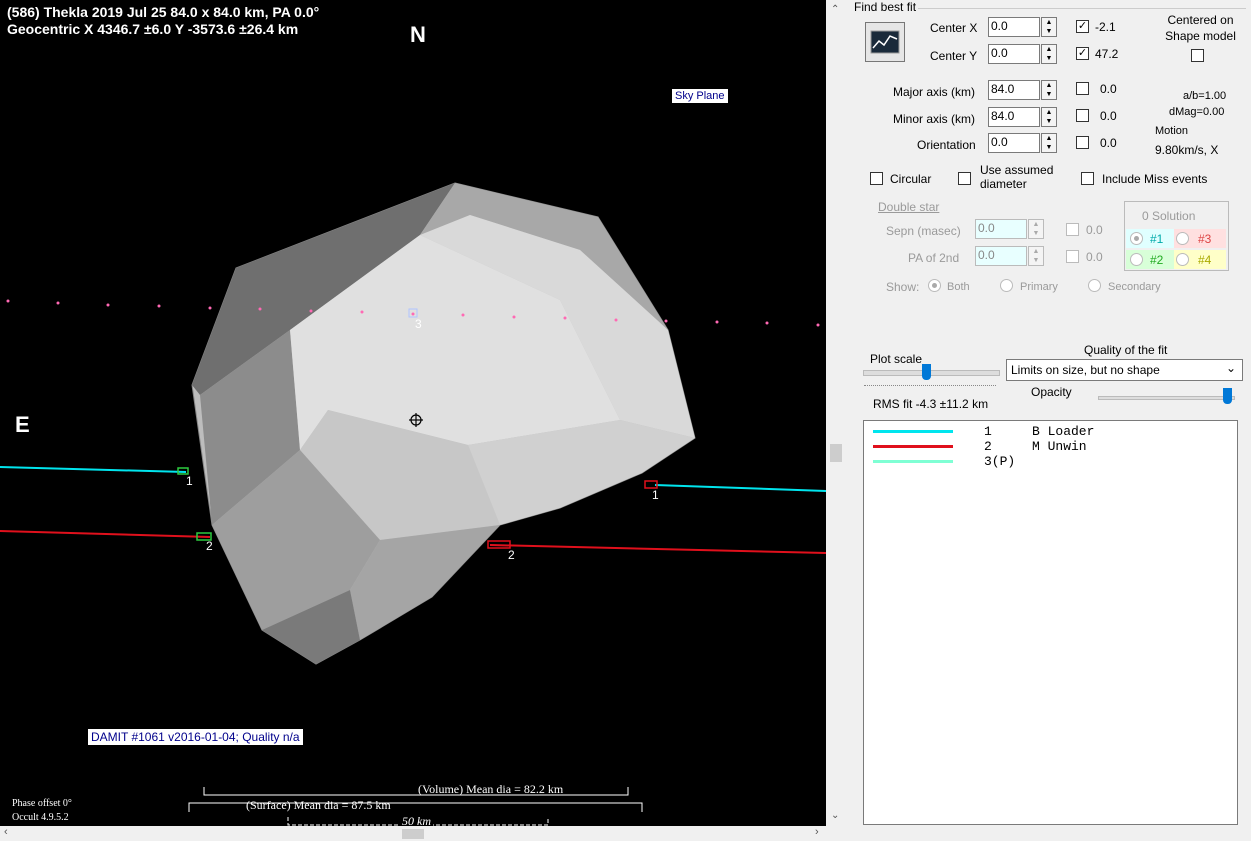 Image resolution: width=1251 pixels, height=841 pixels. What do you see at coordinates (934, 258) in the screenshot?
I see `pa2-label: PA of 2nd` at bounding box center [934, 258].